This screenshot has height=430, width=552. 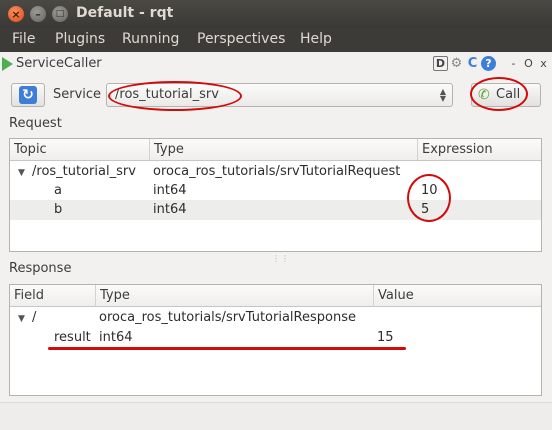 I want to click on response-field-type: int64, so click(x=116, y=337).